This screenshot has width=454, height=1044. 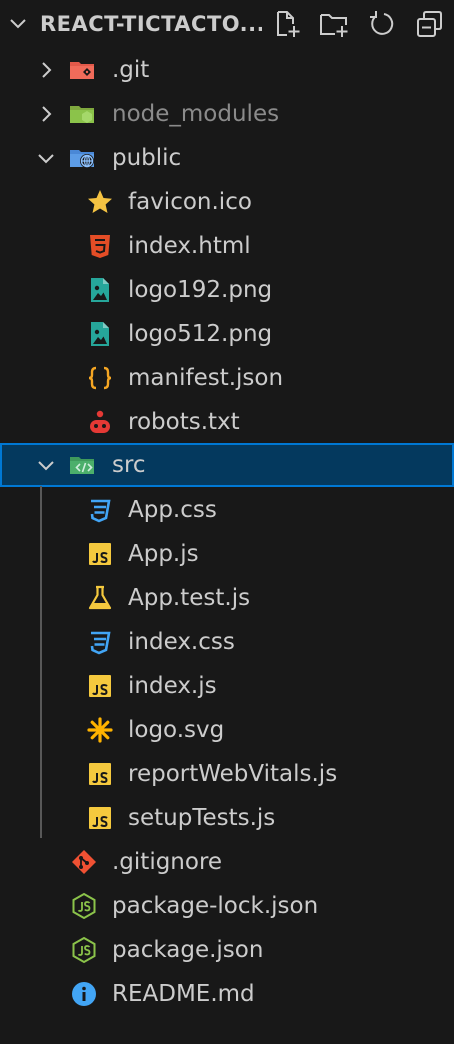 I want to click on tree-file-index-html: index.html, so click(x=227, y=246).